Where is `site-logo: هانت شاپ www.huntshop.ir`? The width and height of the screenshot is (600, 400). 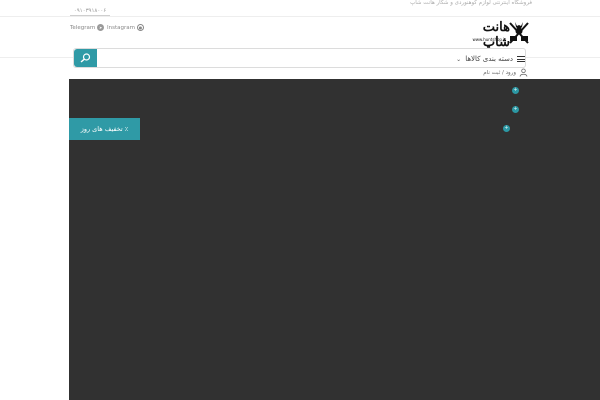 site-logo: هانت شاپ www.huntshop.ir is located at coordinates (492, 34).